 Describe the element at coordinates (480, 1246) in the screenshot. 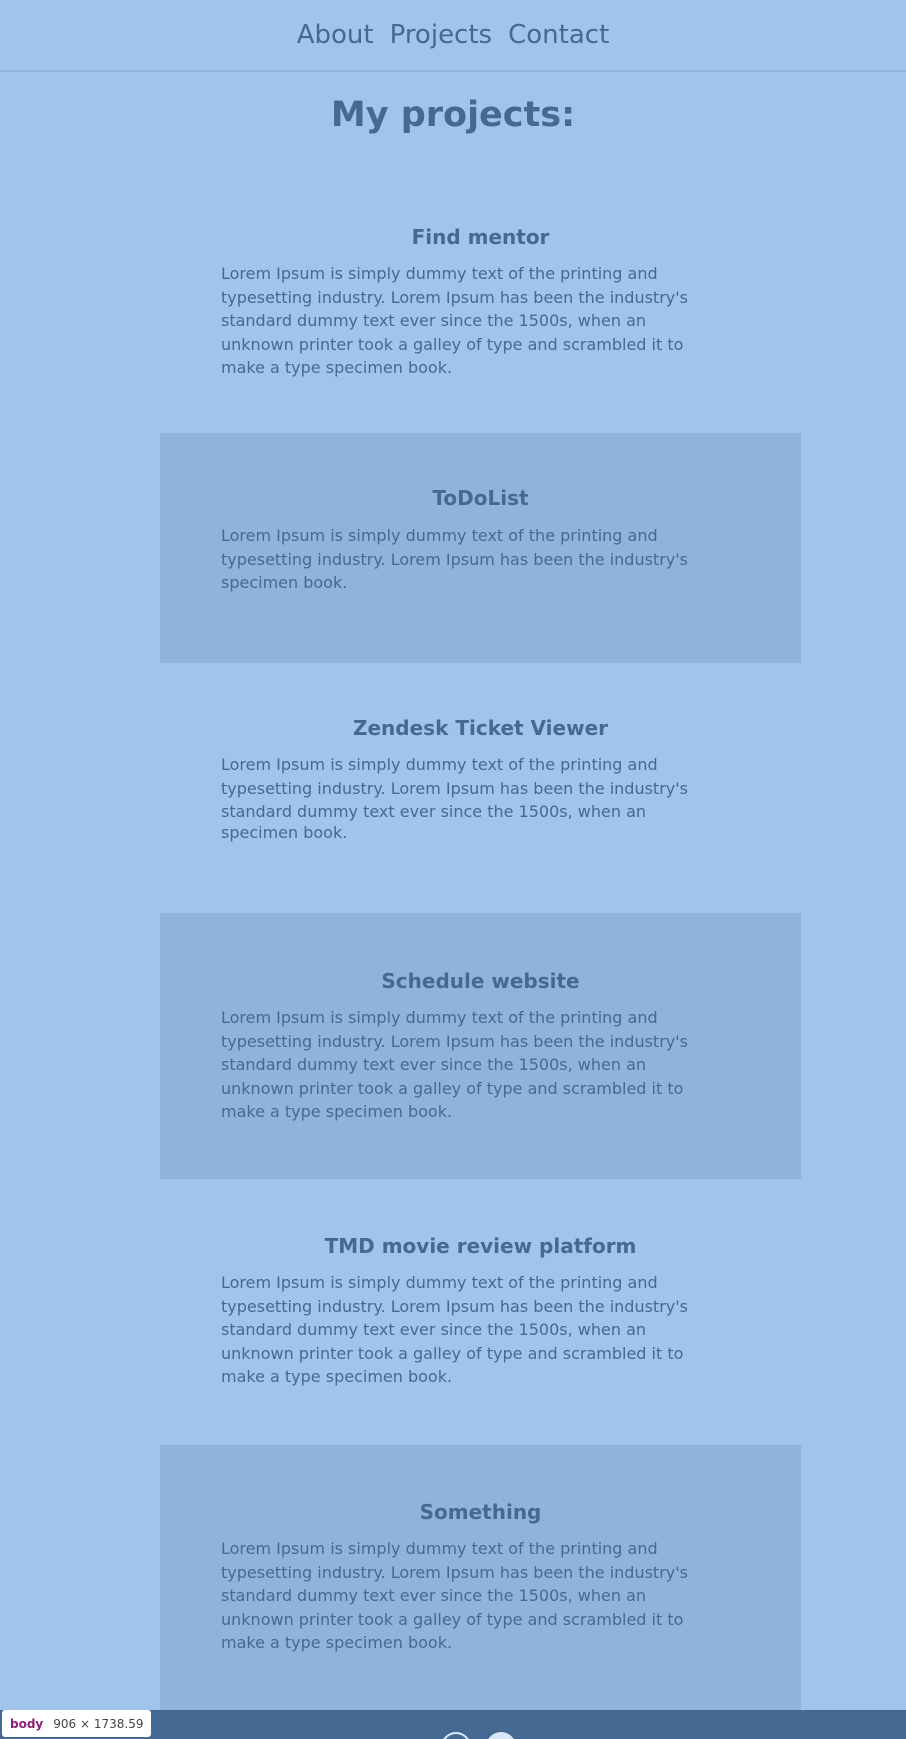

I see `project-title: TMD movie review platform` at that location.